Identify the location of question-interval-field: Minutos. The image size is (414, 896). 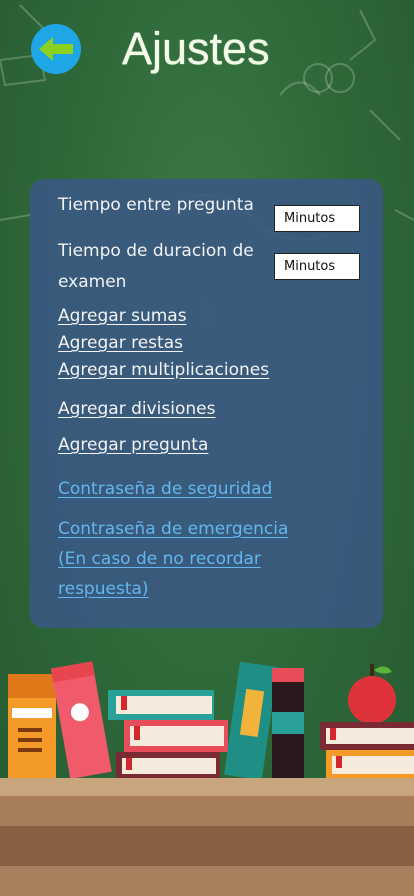
(317, 218).